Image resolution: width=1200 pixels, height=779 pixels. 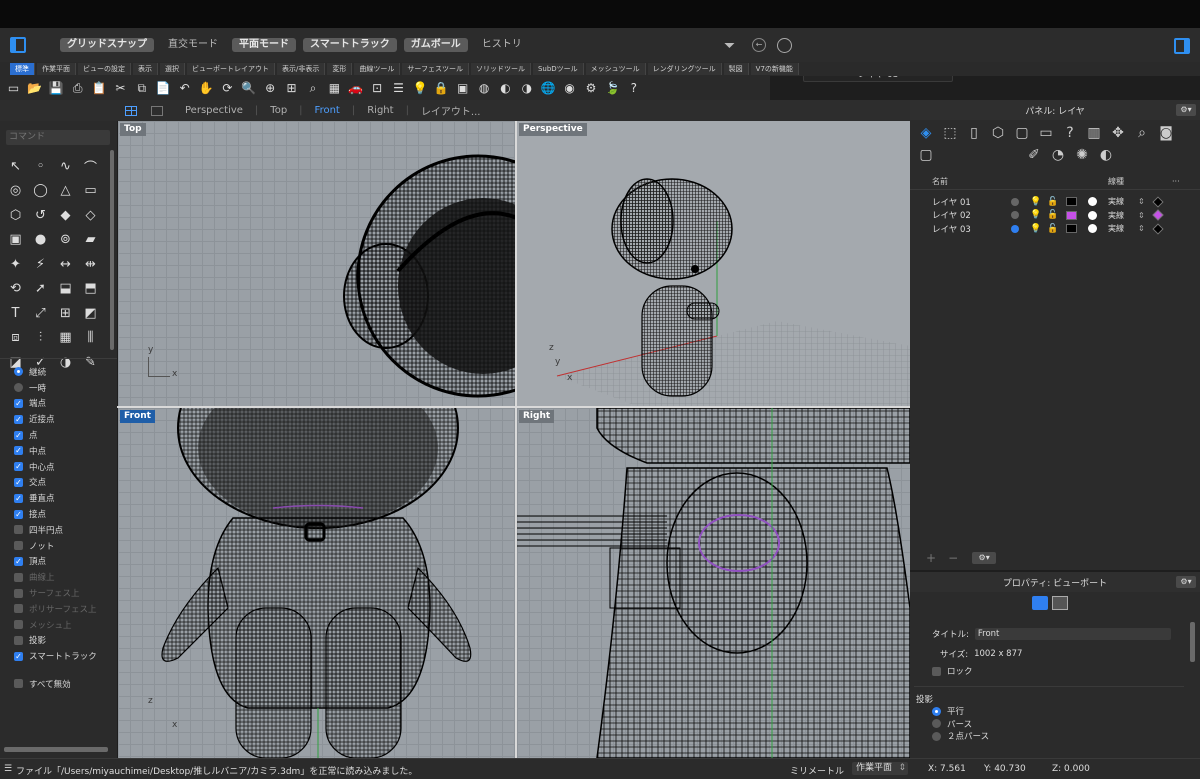 What do you see at coordinates (64, 483) in the screenshot?
I see `osnap-7: ✓ 交点` at bounding box center [64, 483].